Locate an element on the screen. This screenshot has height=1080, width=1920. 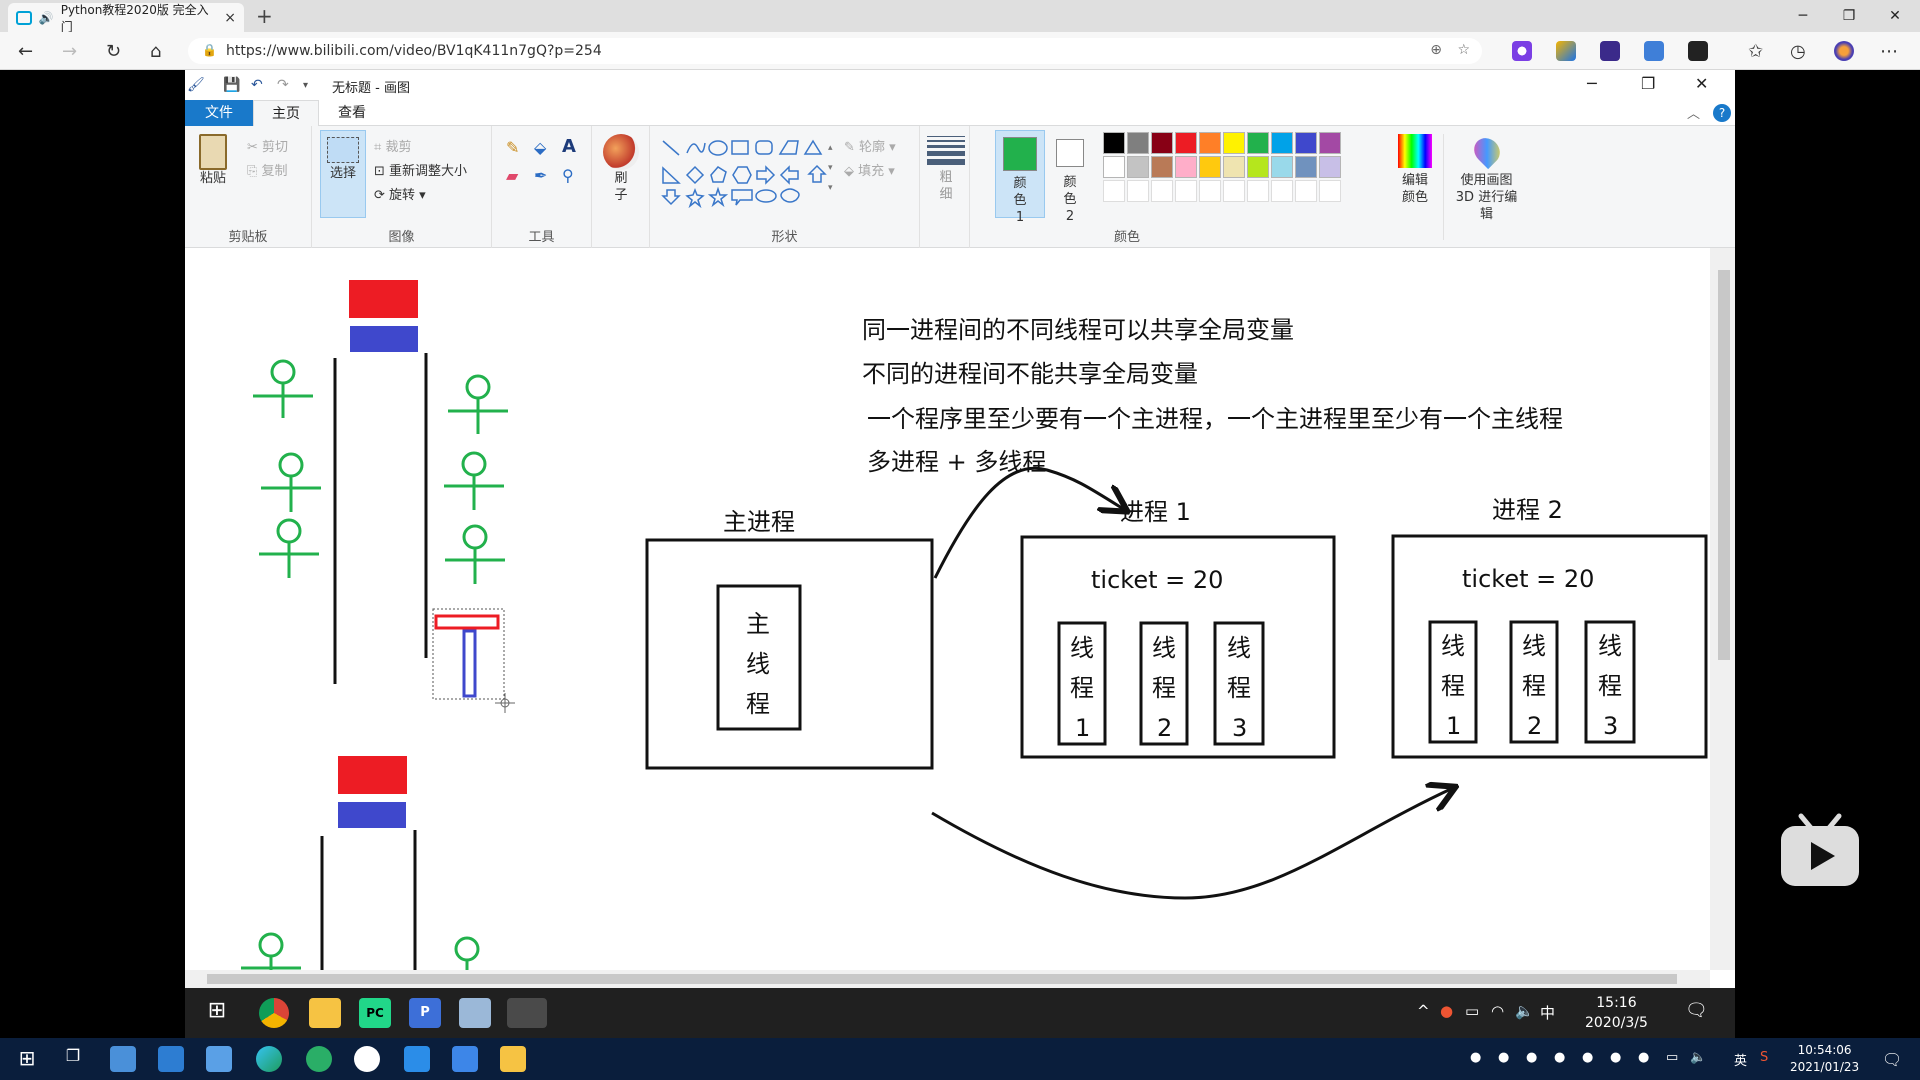
brushes-button: 刷子 is located at coordinates (621, 169).